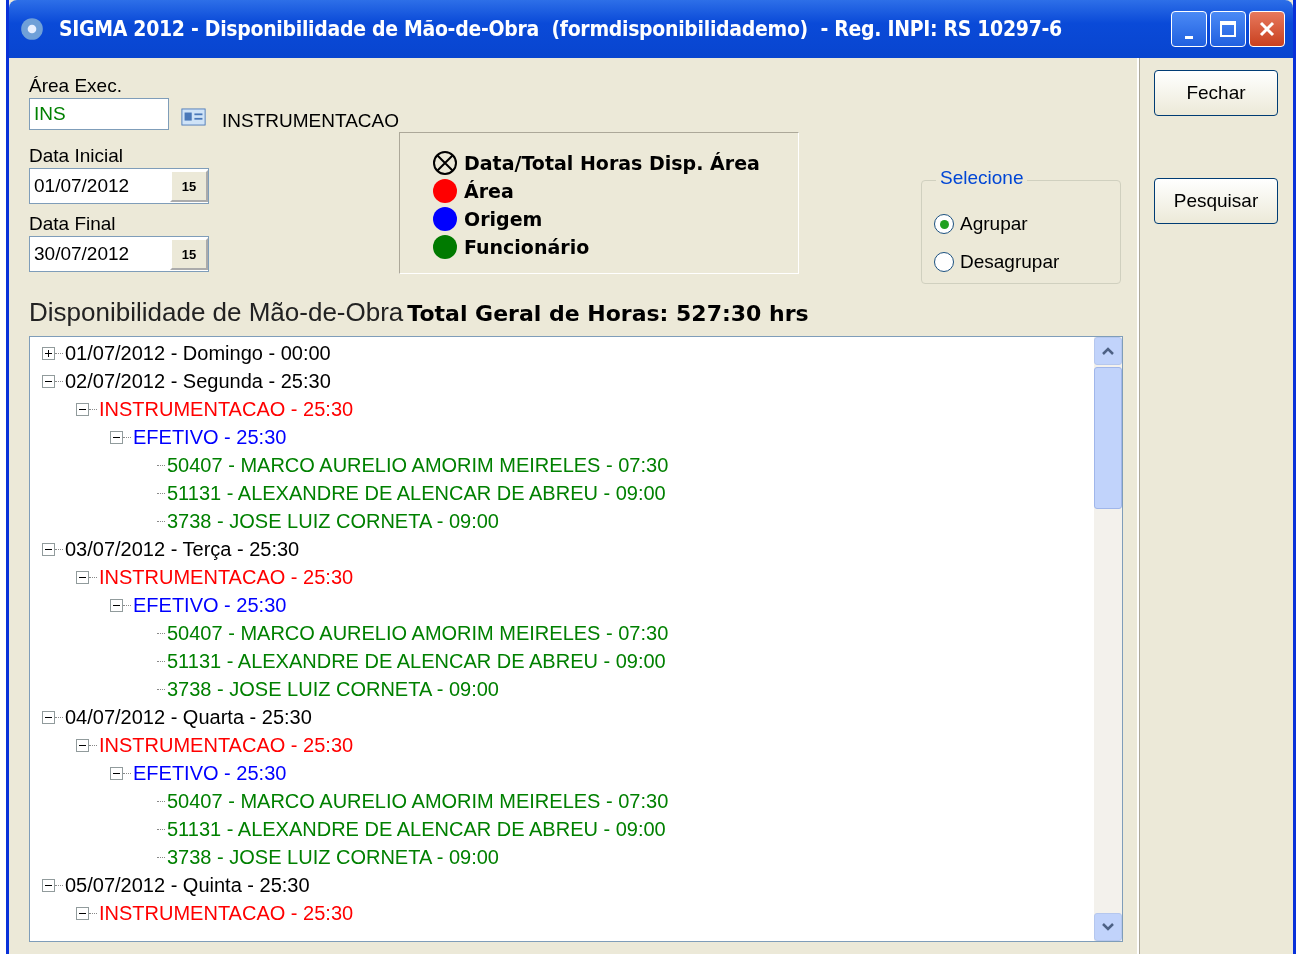  I want to click on radio-option: Agrupar, so click(1027, 224).